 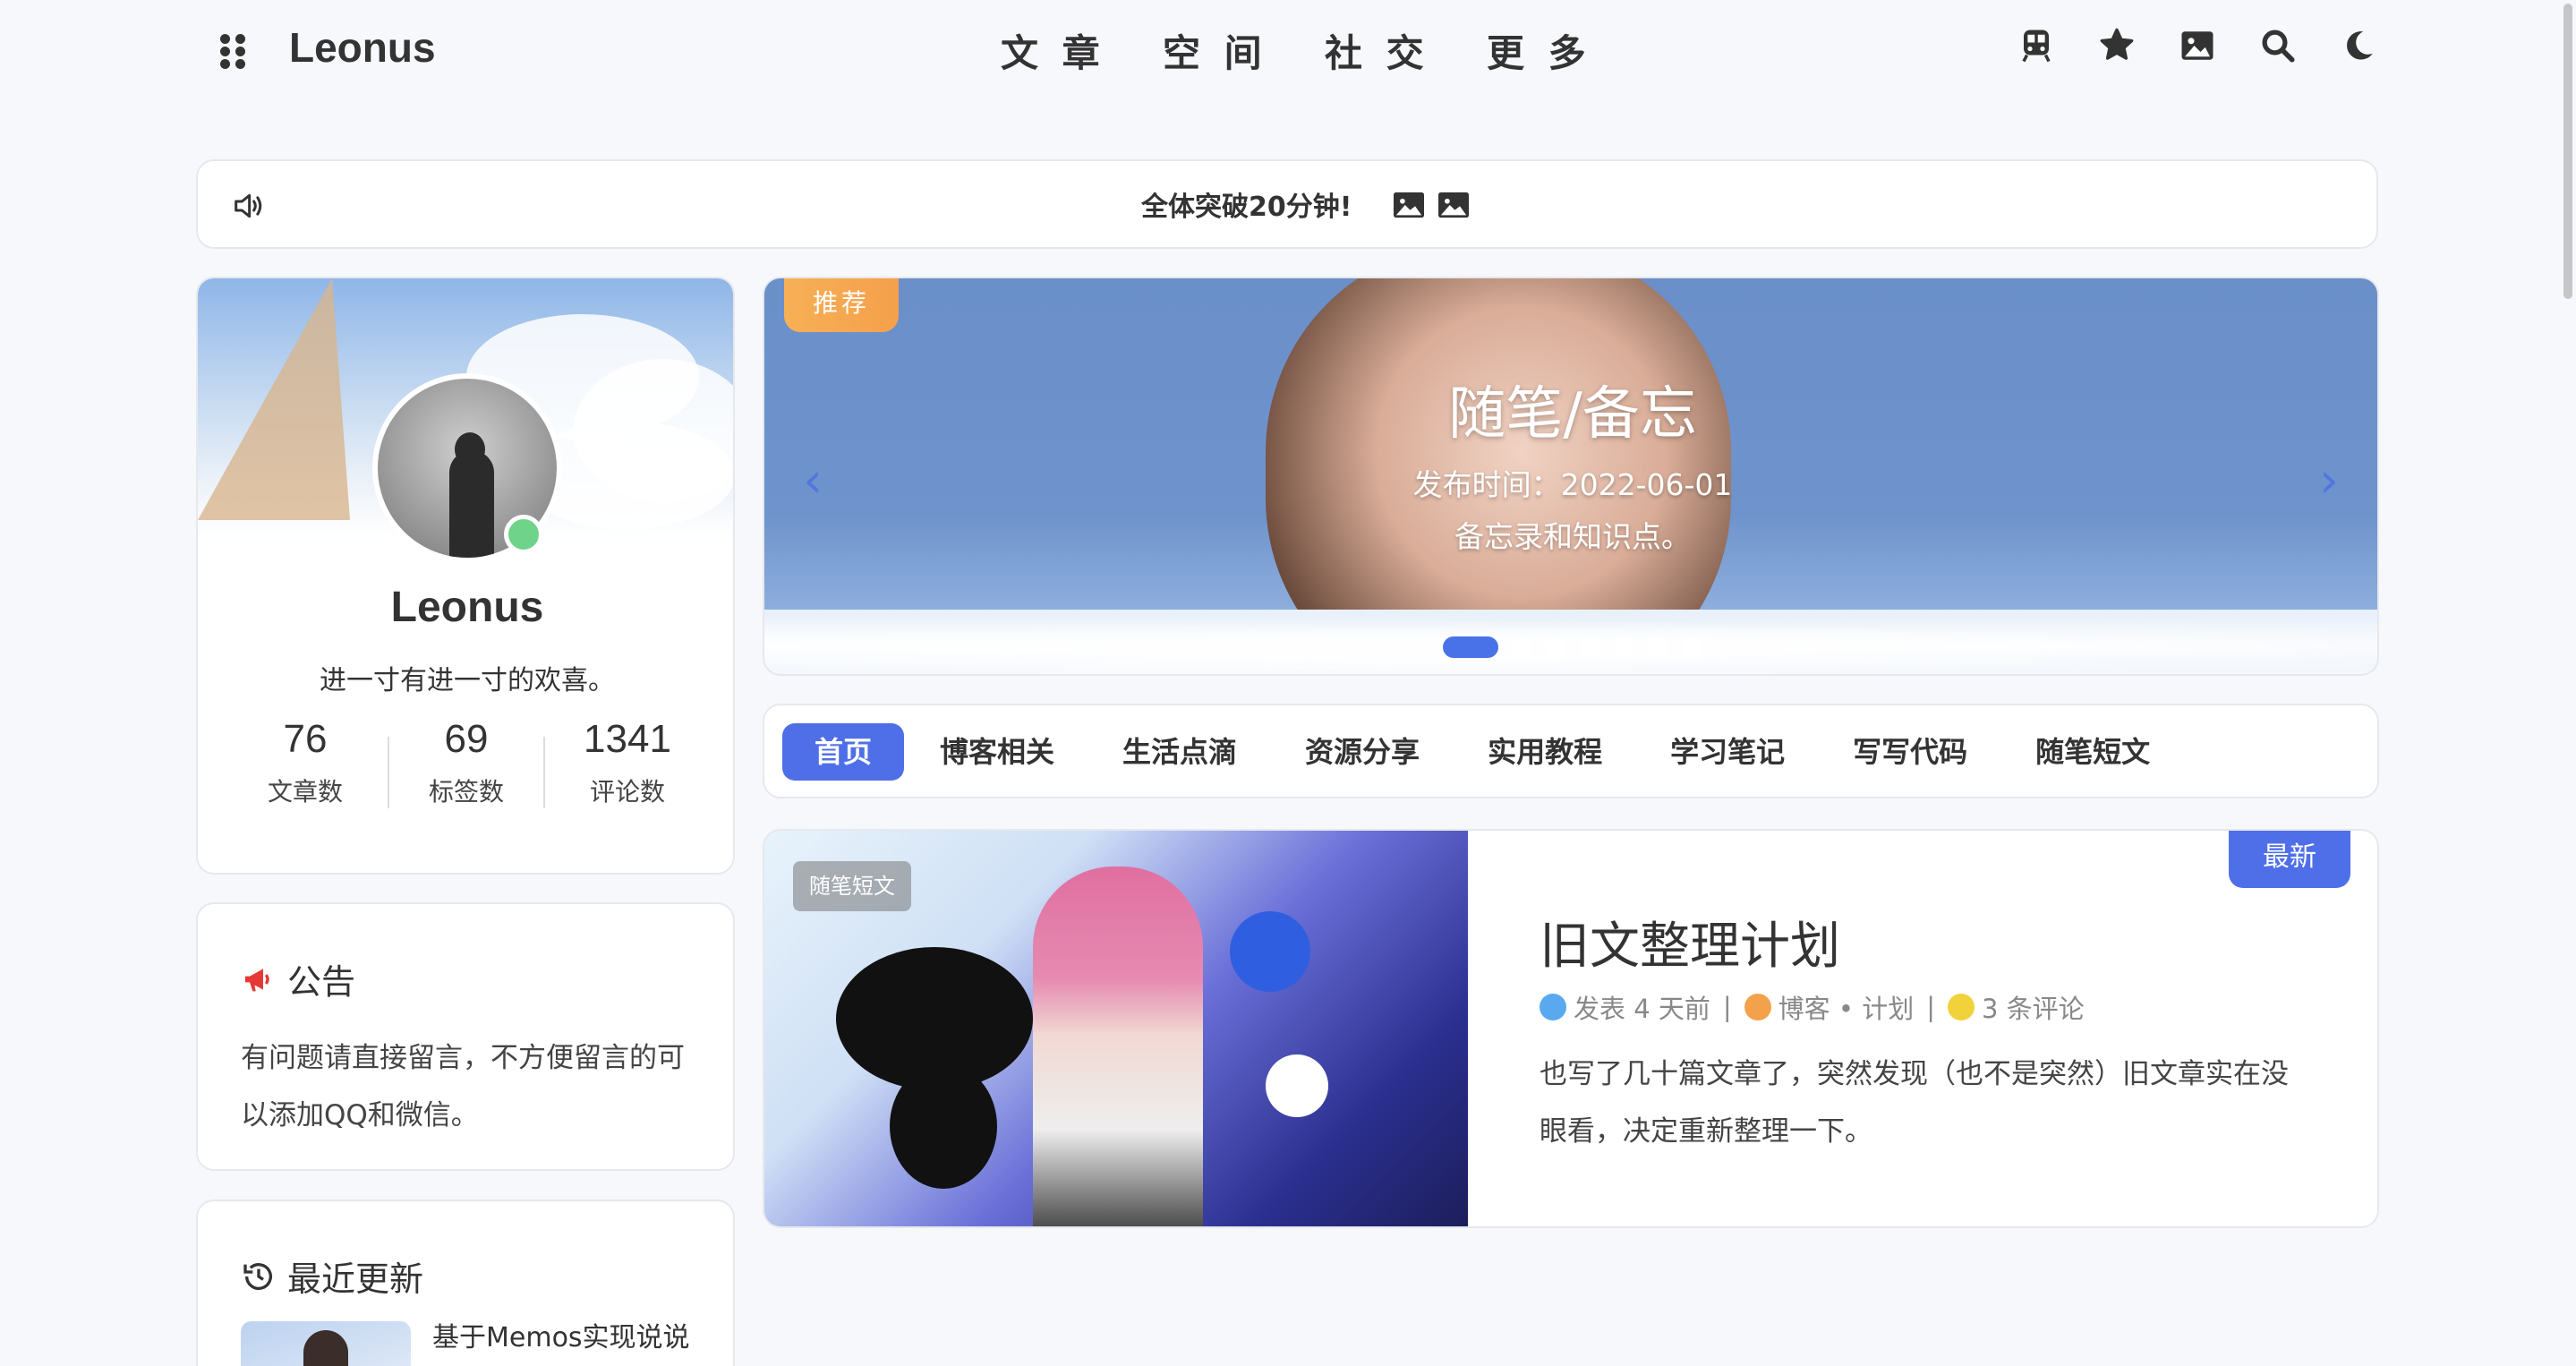 I want to click on page-scrollbar, so click(x=2567, y=151).